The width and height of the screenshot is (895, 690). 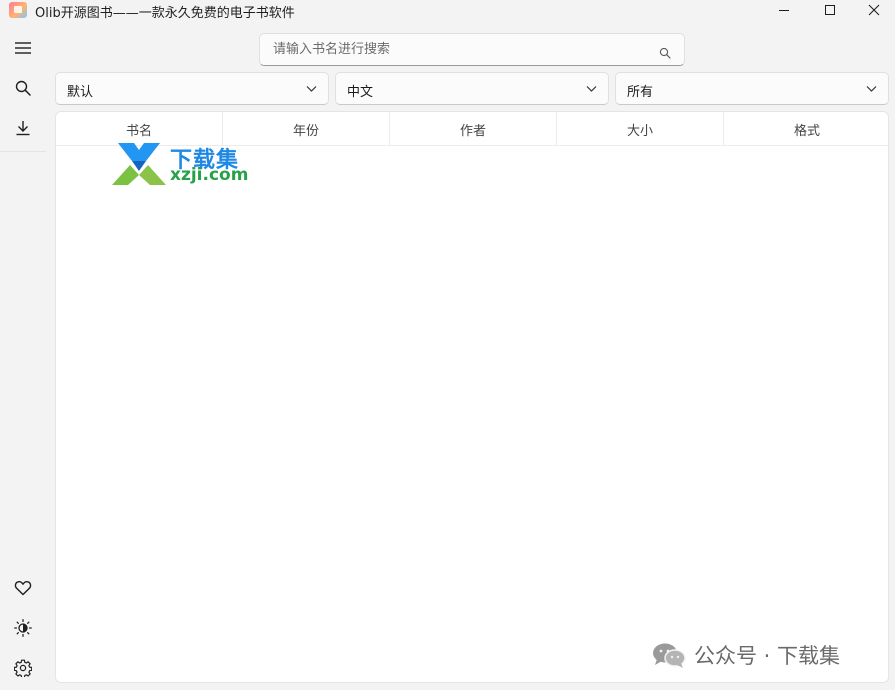 I want to click on sidebar, so click(x=23, y=361).